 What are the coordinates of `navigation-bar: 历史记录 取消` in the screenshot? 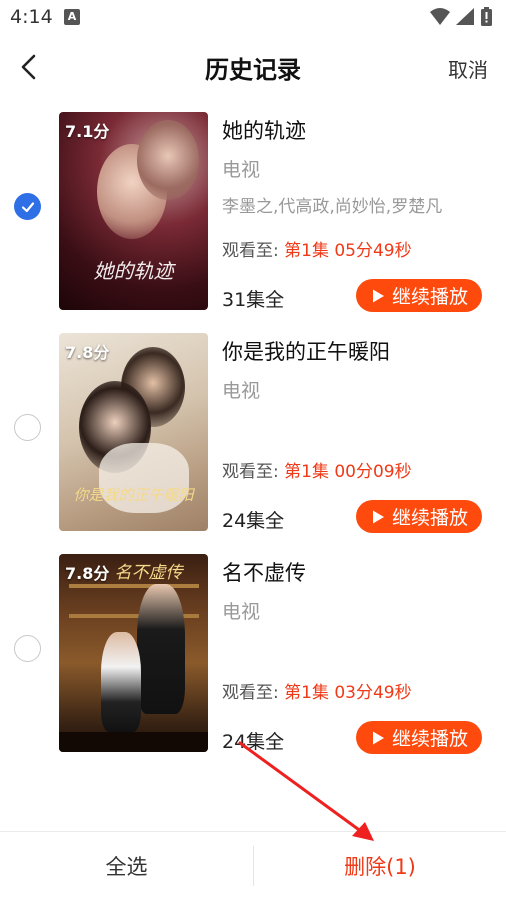 It's located at (253, 66).